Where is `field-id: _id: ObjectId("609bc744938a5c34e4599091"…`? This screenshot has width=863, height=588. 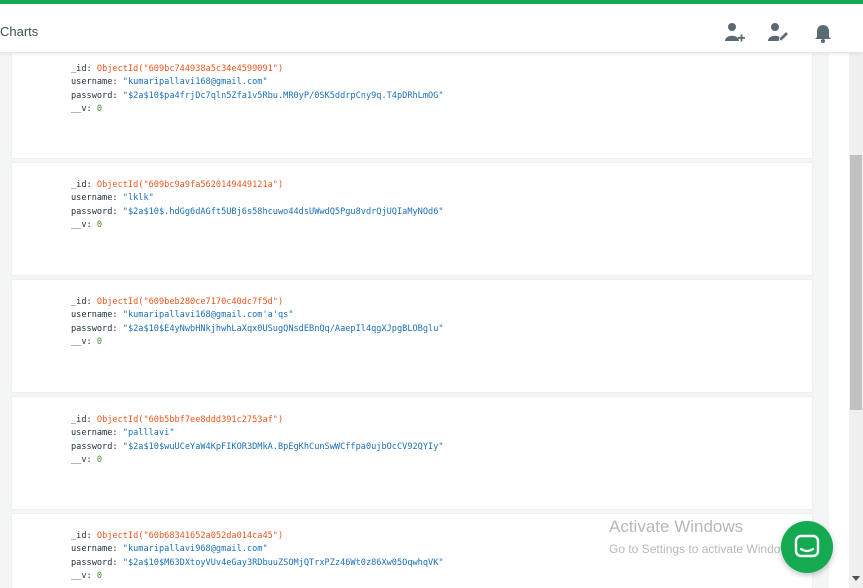 field-id: _id: ObjectId("609bc744938a5c34e4599091"… is located at coordinates (177, 69).